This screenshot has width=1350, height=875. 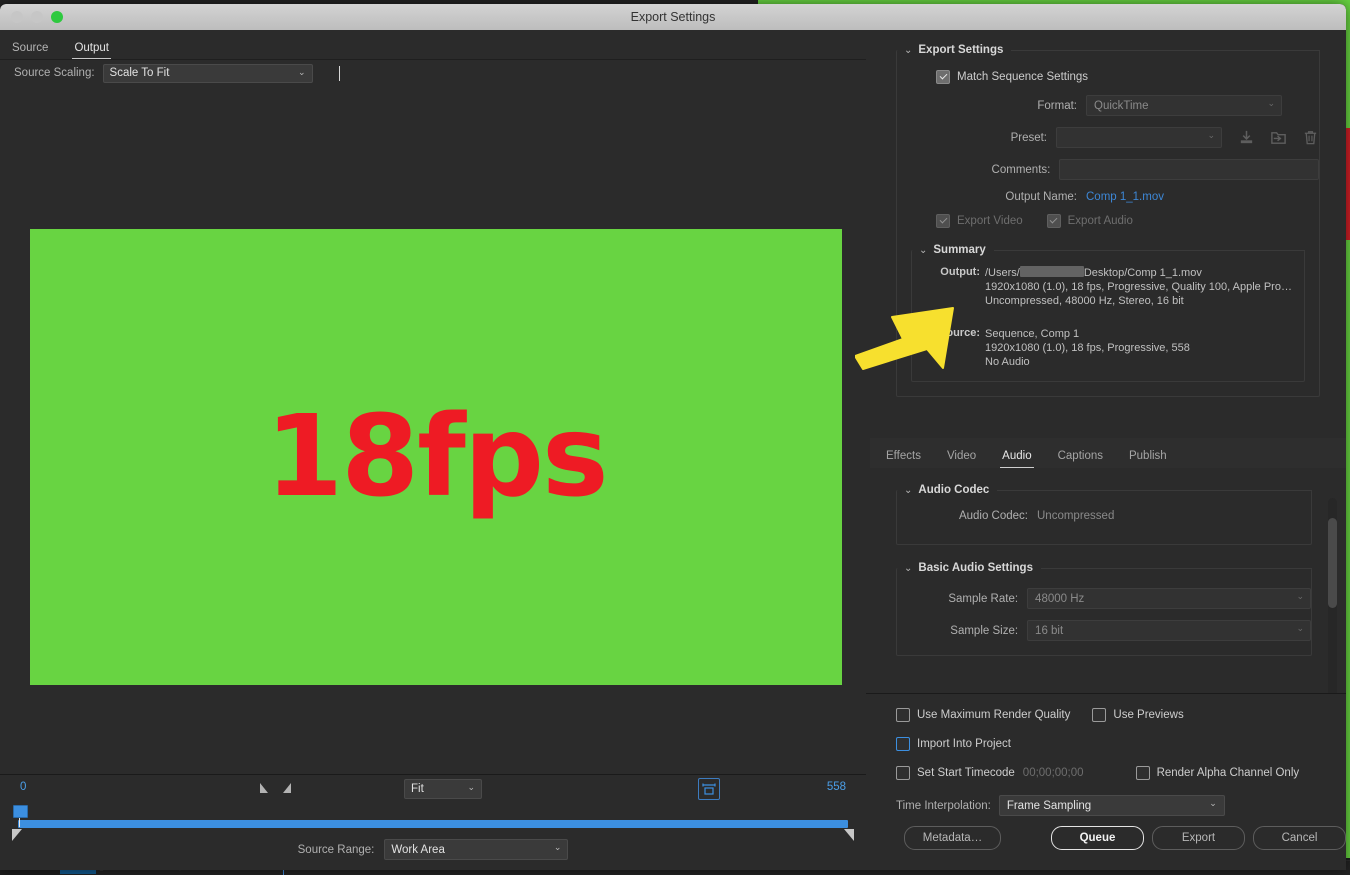 What do you see at coordinates (961, 459) in the screenshot?
I see `tab-video: Video` at bounding box center [961, 459].